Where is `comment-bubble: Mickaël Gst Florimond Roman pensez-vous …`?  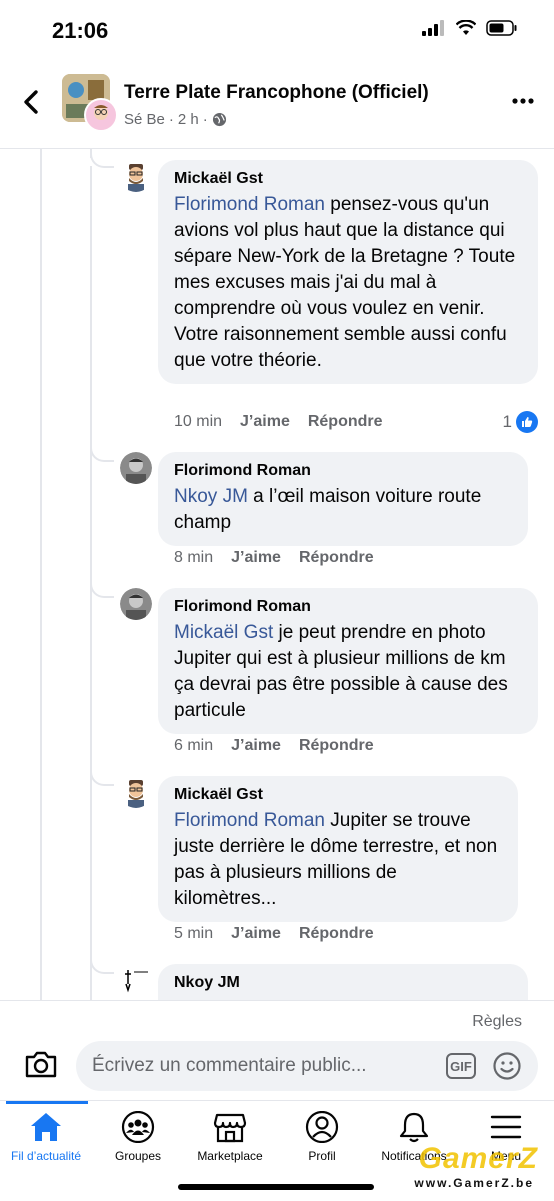
comment-bubble: Mickaël Gst Florimond Roman pensez-vous … is located at coordinates (348, 272).